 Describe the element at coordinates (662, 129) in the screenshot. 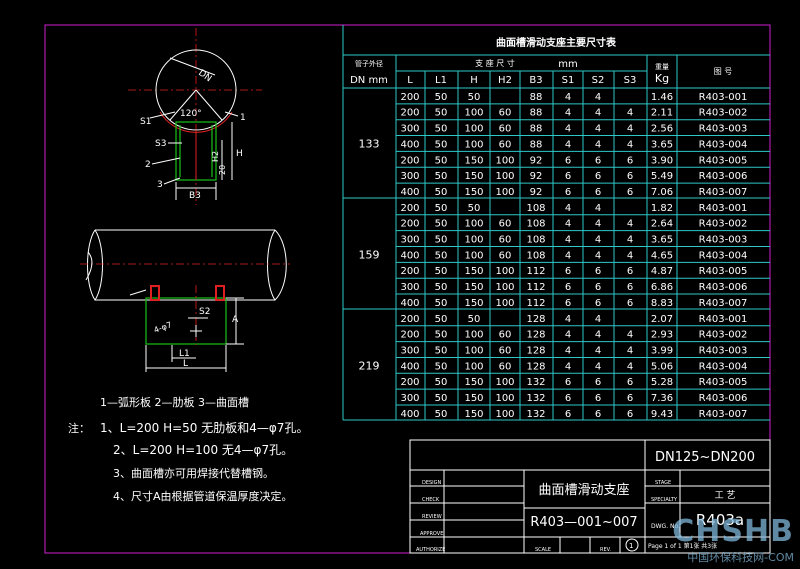

I see `table-cell: 2.56` at that location.